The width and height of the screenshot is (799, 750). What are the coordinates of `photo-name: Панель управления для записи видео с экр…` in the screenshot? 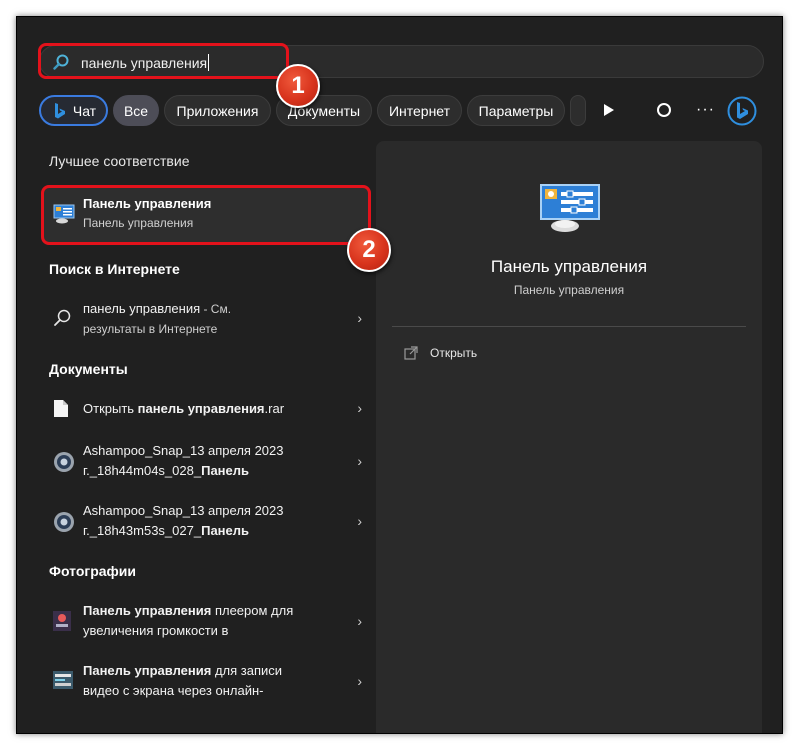 It's located at (182, 681).